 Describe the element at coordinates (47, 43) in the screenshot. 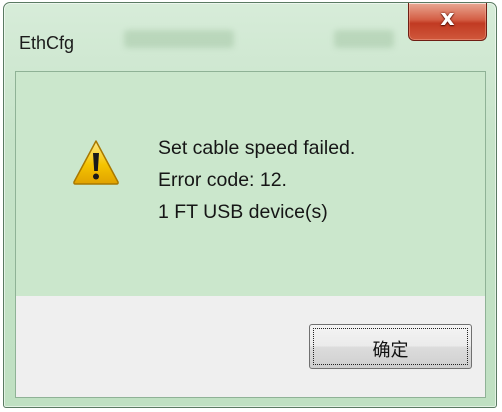

I see `window-title: EthCfg` at that location.